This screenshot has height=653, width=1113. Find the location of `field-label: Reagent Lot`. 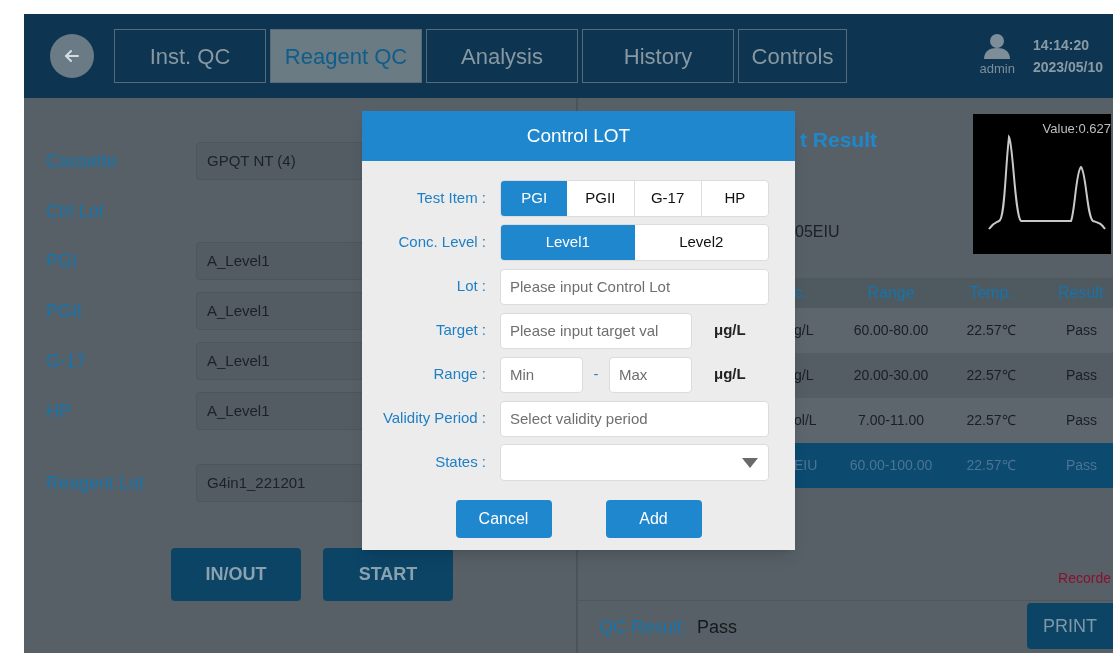

field-label: Reagent Lot is located at coordinates (96, 483).